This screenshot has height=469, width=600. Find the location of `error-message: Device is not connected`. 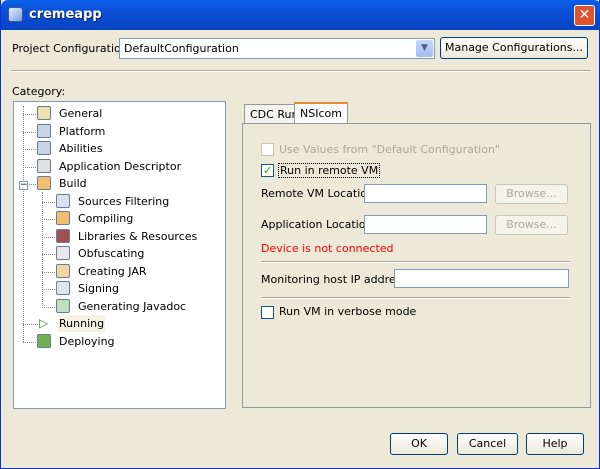

error-message: Device is not connected is located at coordinates (327, 248).